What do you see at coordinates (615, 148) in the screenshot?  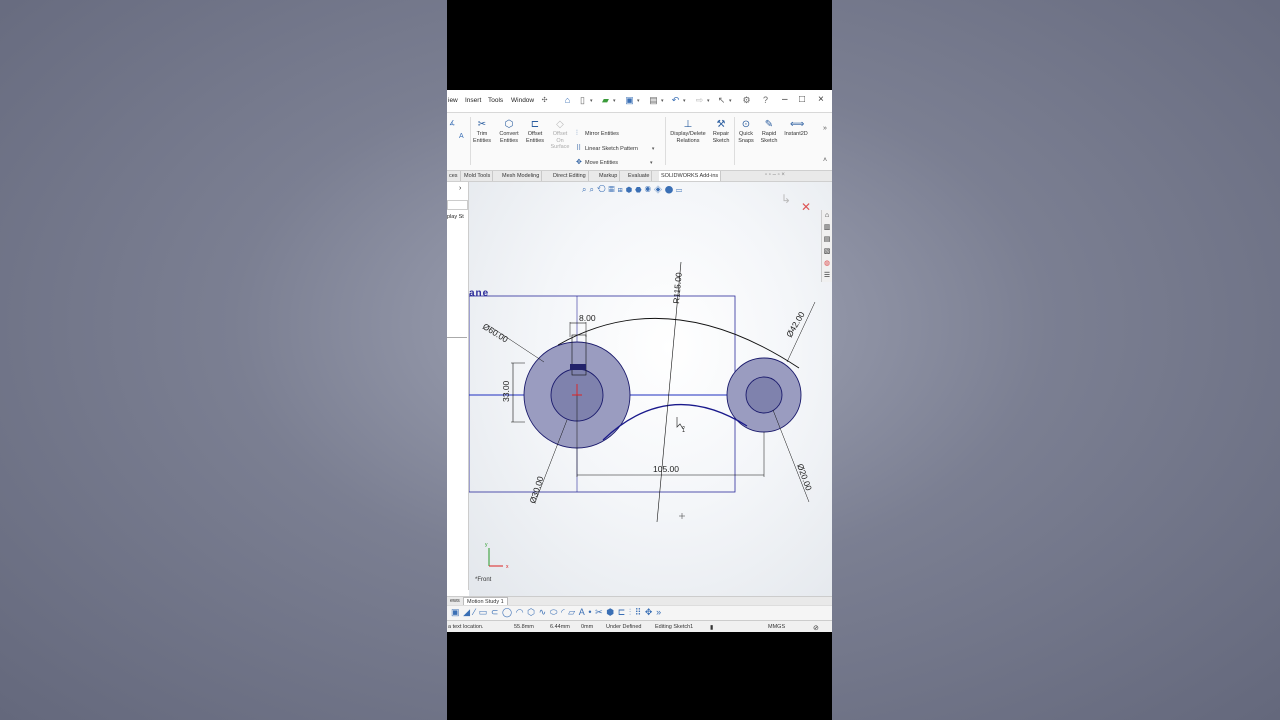 I see `linear-sketch-pattern-button: ⠿ Linear Sketch Pattern ▾` at bounding box center [615, 148].